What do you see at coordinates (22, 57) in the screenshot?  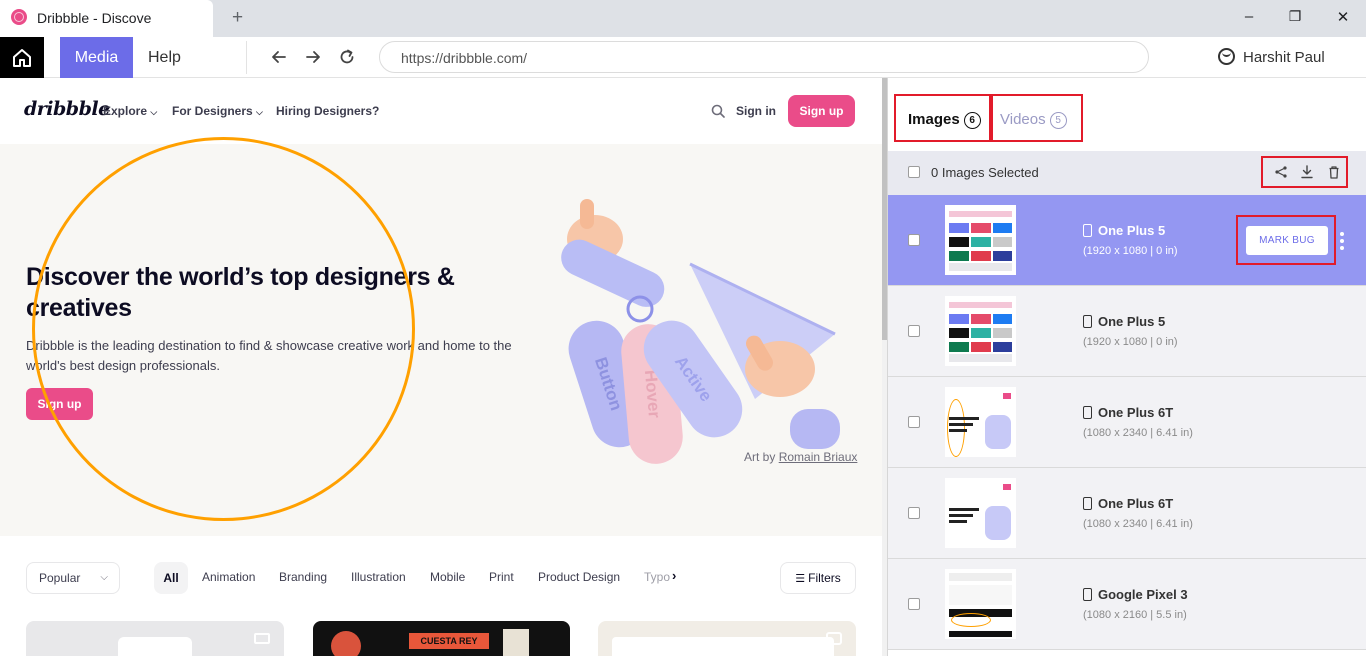 I see `home-button` at bounding box center [22, 57].